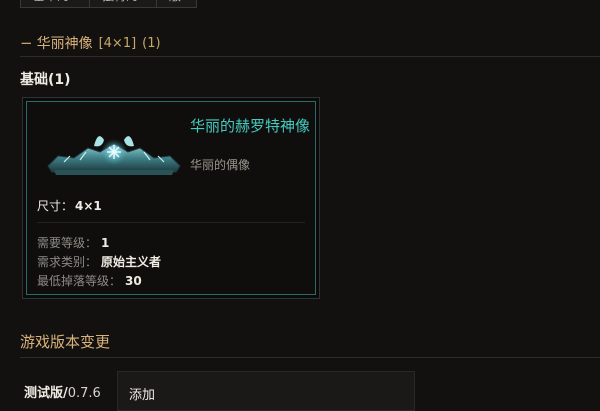 The width and height of the screenshot is (600, 411). What do you see at coordinates (45, 80) in the screenshot?
I see `subsection-title: 基础(1)` at bounding box center [45, 80].